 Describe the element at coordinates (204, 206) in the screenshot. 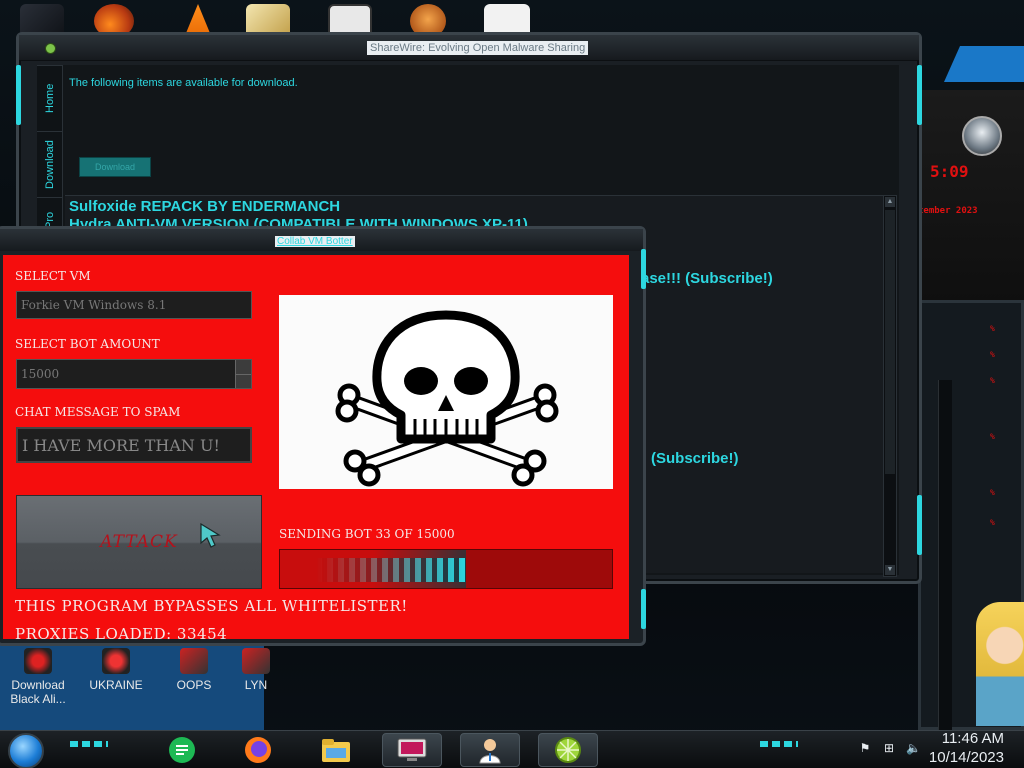

I see `list-item: Sulfoxide REPACK BY ENDERMANCH` at that location.